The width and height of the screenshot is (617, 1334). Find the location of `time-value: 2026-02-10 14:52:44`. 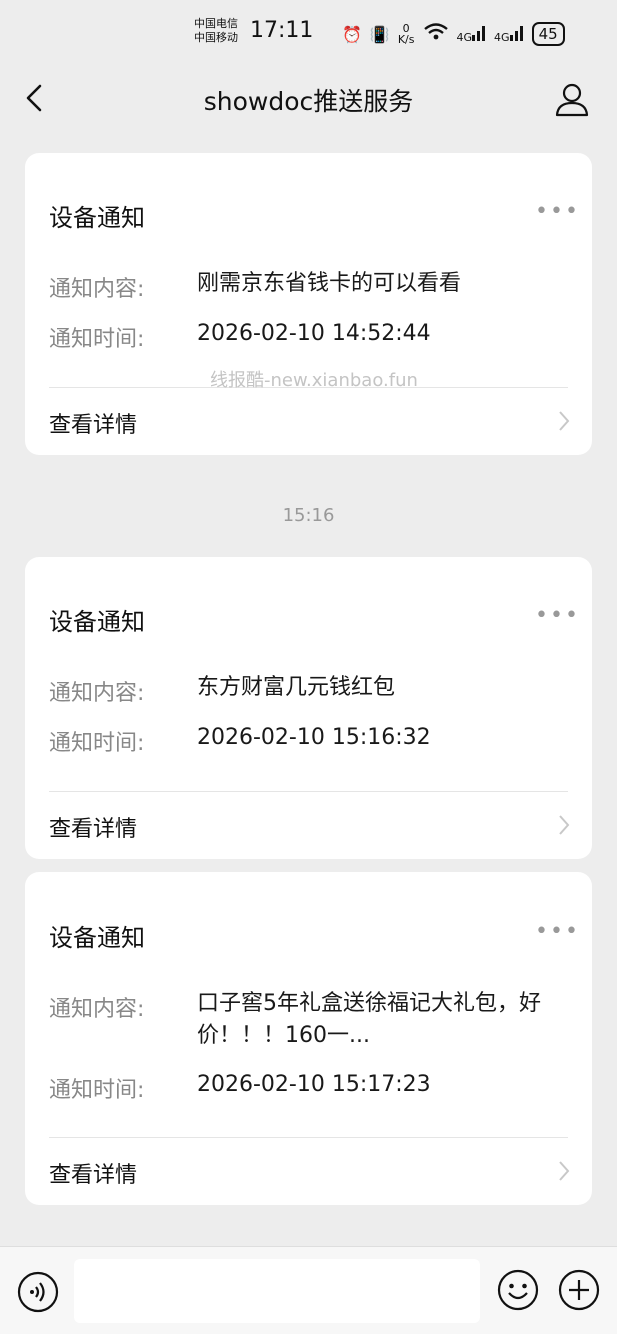

time-value: 2026-02-10 14:52:44 is located at coordinates (314, 333).